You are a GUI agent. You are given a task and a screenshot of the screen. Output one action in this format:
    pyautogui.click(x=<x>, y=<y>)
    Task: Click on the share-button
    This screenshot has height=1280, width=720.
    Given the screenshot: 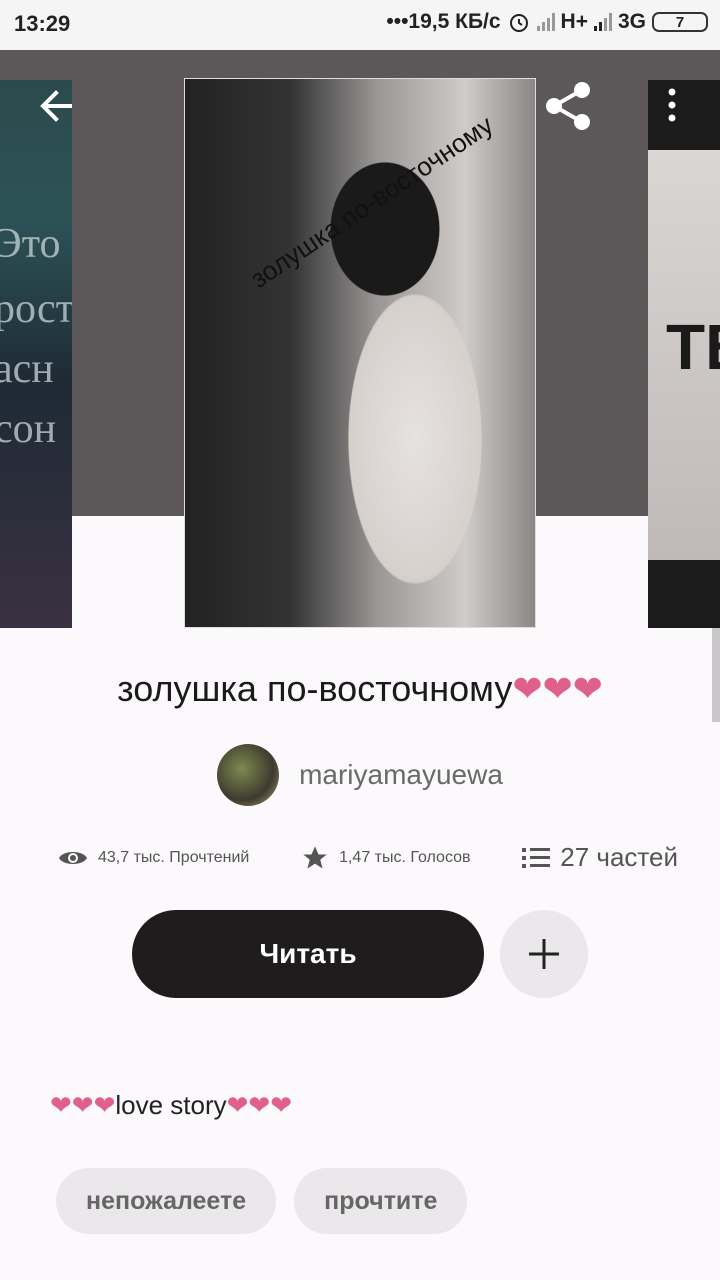 What is the action you would take?
    pyautogui.click(x=568, y=108)
    